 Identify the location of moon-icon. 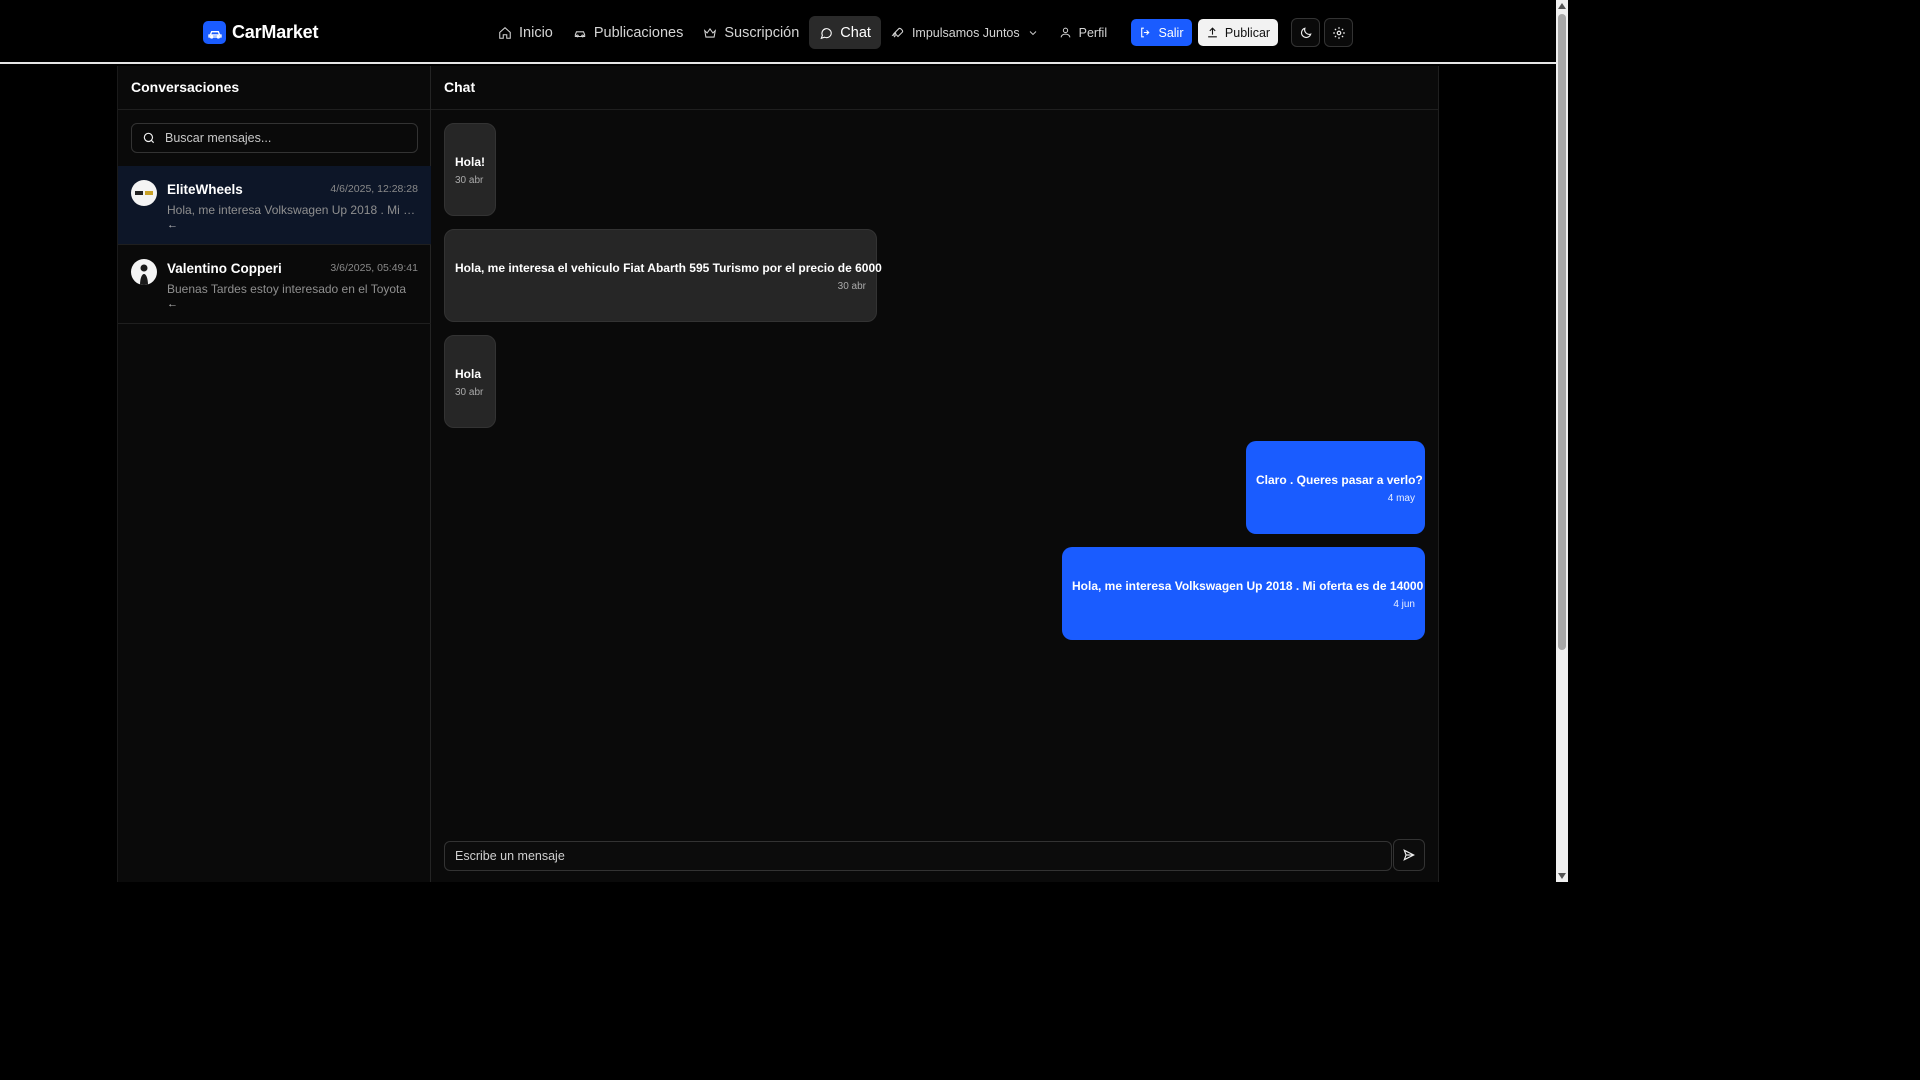
(1306, 32).